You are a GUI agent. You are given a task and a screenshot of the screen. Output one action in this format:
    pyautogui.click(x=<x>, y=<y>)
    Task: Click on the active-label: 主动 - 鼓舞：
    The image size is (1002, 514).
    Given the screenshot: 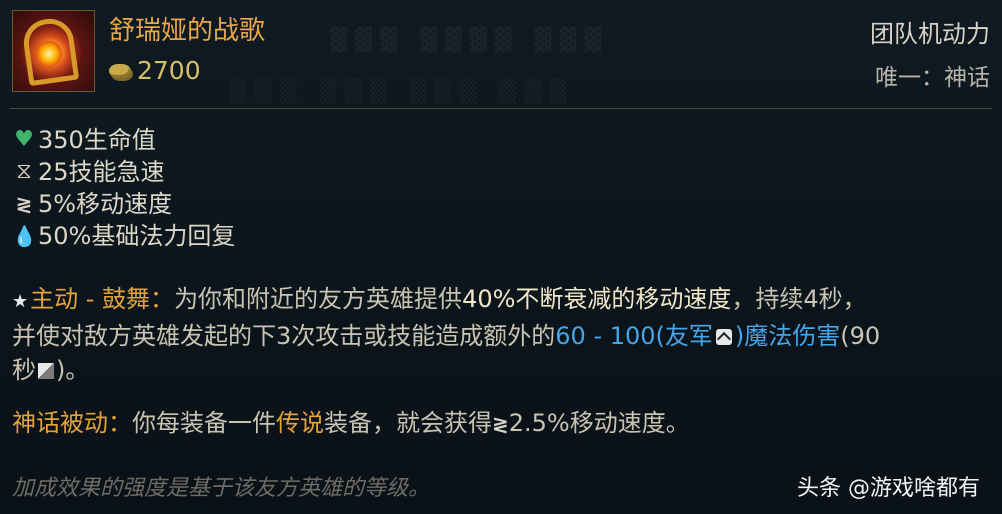 What is the action you would take?
    pyautogui.click(x=102, y=299)
    